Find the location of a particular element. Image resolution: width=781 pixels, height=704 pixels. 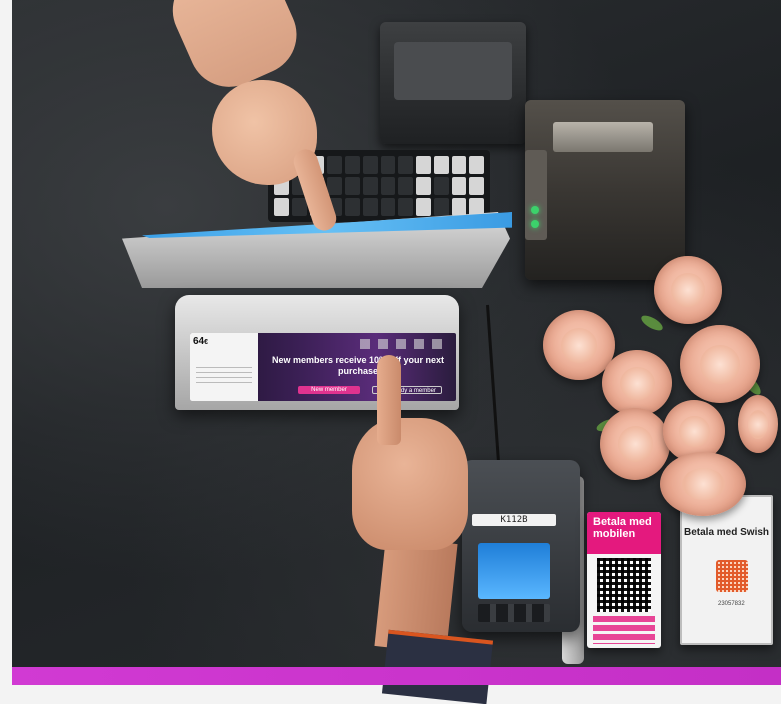

bottom-hand is located at coordinates (410, 484).